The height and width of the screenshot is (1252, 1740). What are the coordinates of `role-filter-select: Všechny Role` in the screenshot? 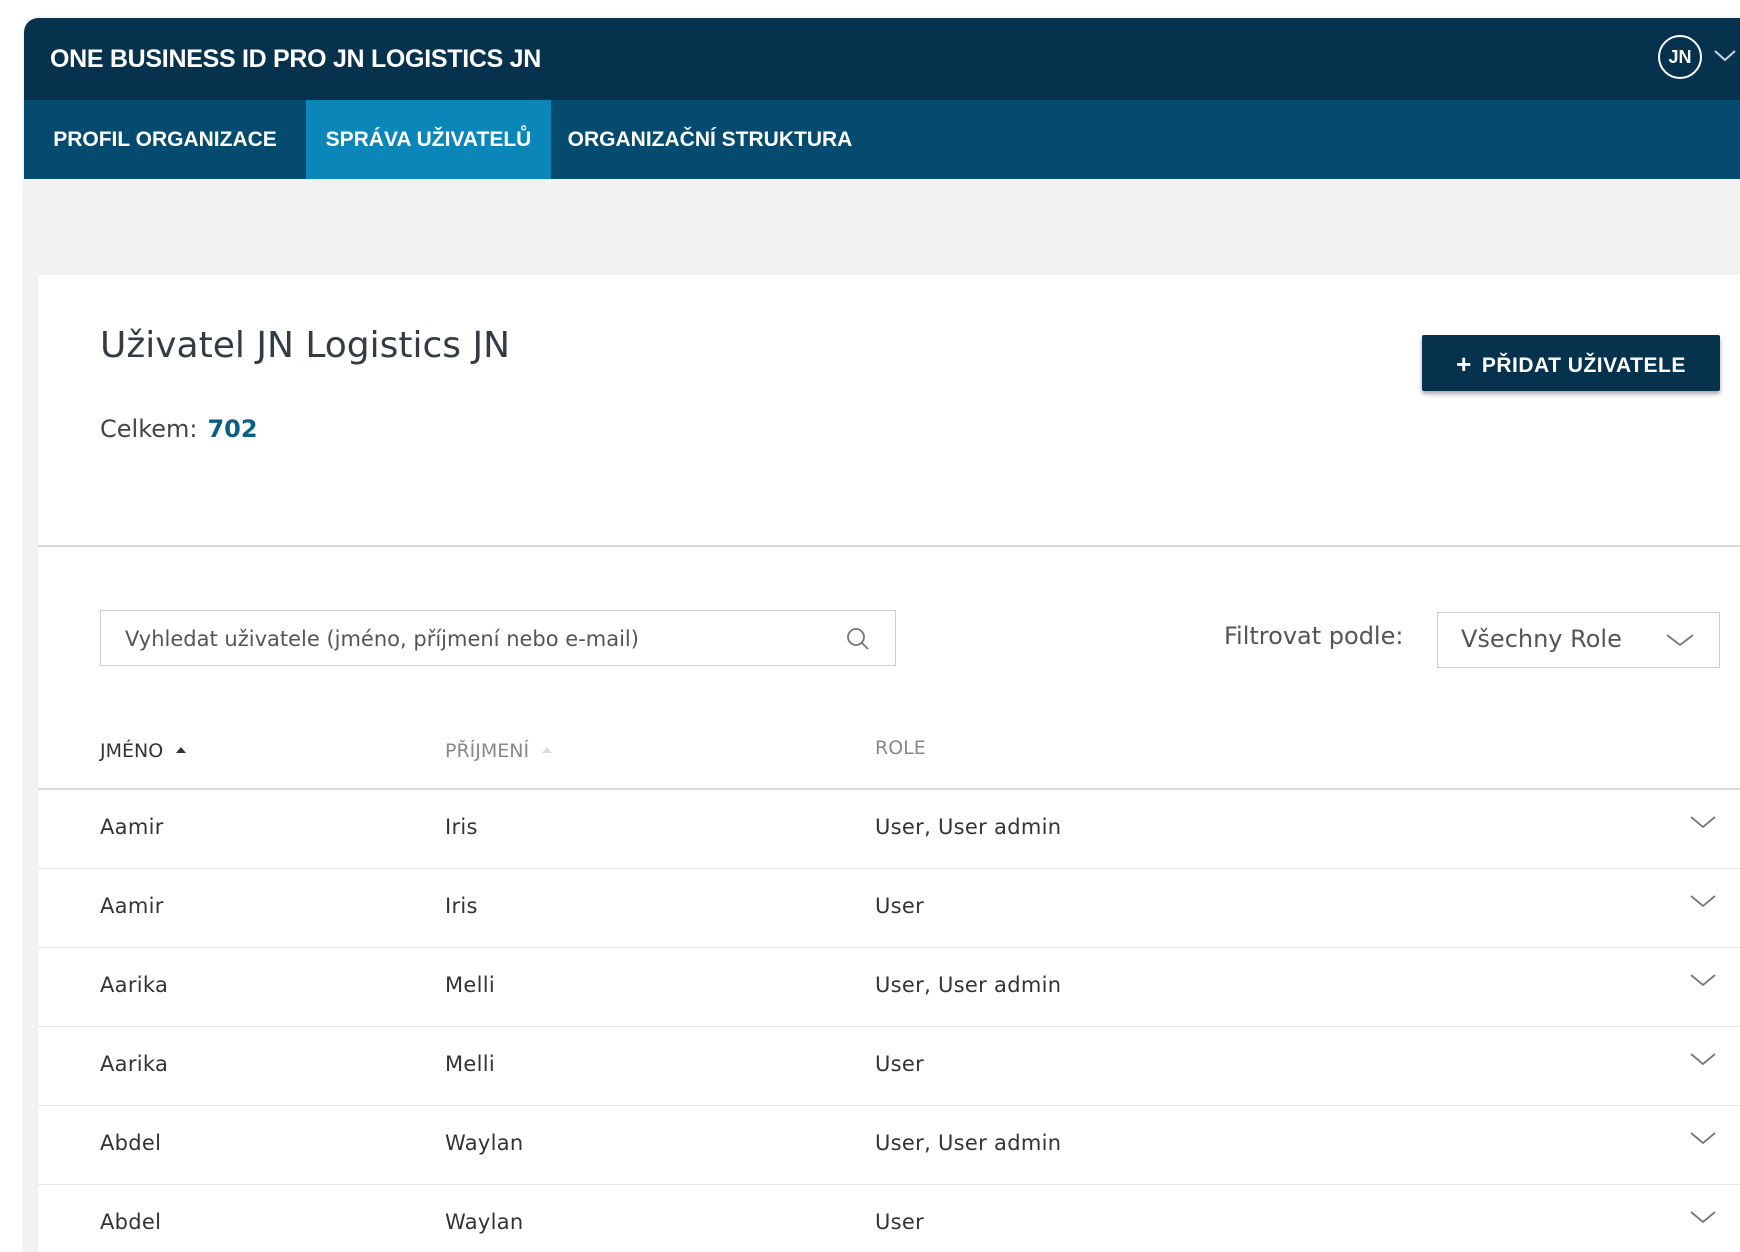 It's located at (1578, 640).